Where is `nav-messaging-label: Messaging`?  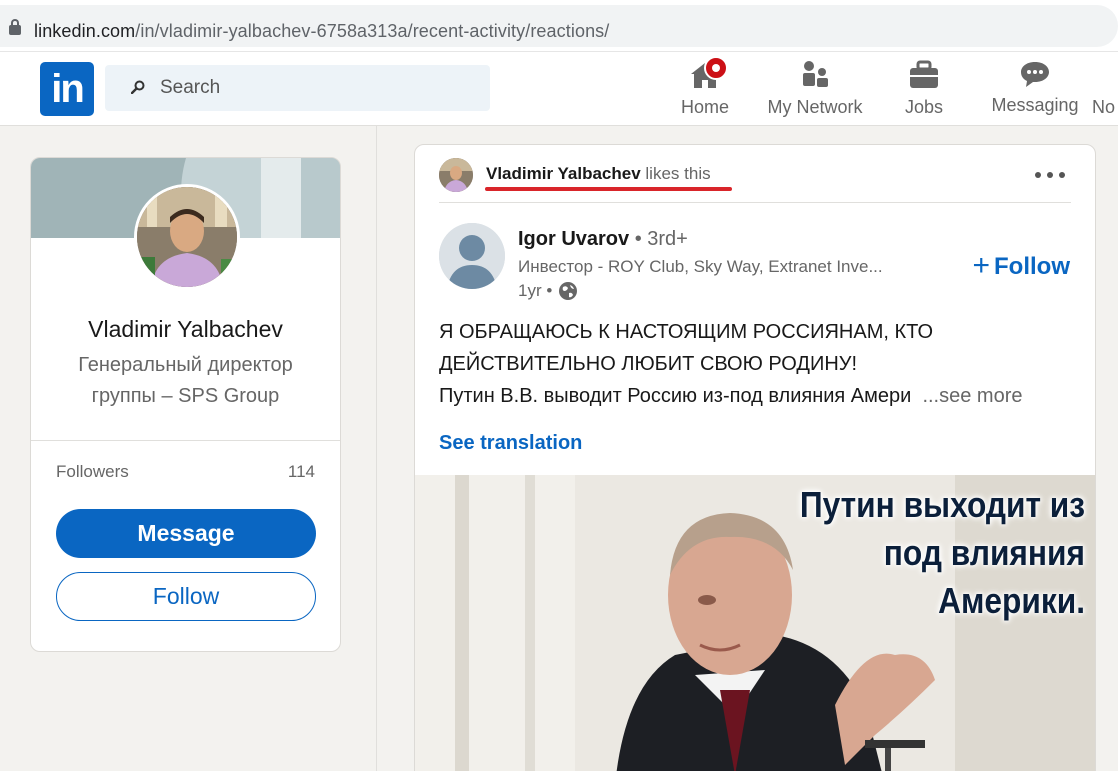
nav-messaging-label: Messaging is located at coordinates (1035, 105).